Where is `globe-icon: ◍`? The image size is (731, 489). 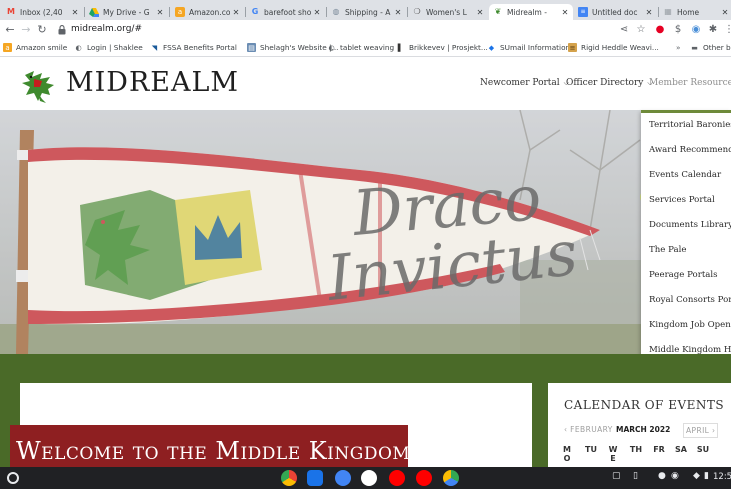
globe-icon: ◍ is located at coordinates (336, 11).